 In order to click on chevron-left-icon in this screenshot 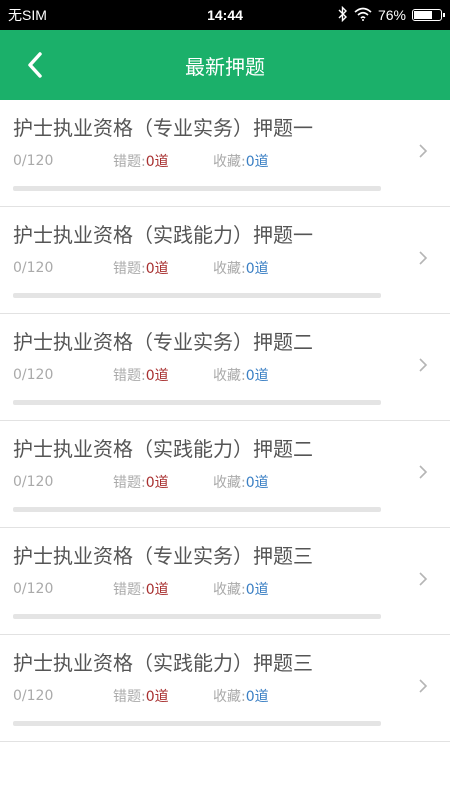, I will do `click(35, 65)`.